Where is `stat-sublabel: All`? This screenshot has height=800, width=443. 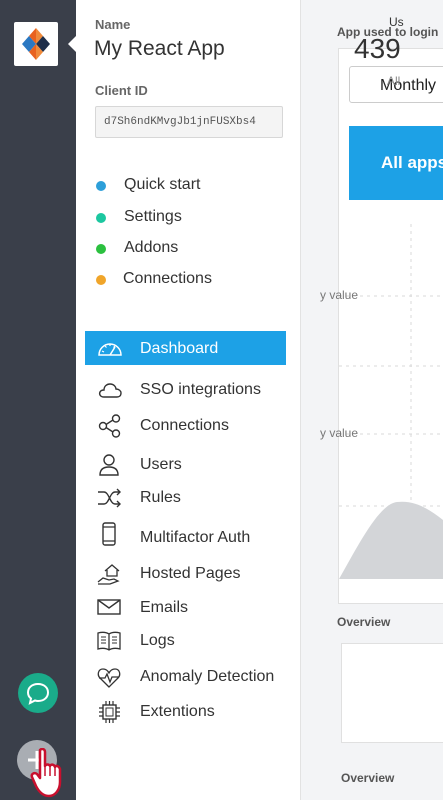
stat-sublabel: All is located at coordinates (394, 81).